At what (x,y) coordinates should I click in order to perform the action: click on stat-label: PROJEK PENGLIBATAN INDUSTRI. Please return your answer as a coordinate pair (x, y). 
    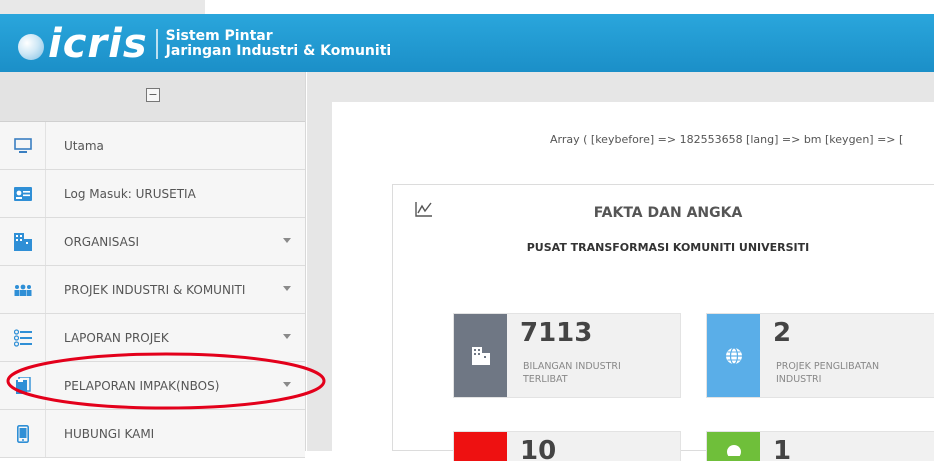
    Looking at the image, I should click on (828, 373).